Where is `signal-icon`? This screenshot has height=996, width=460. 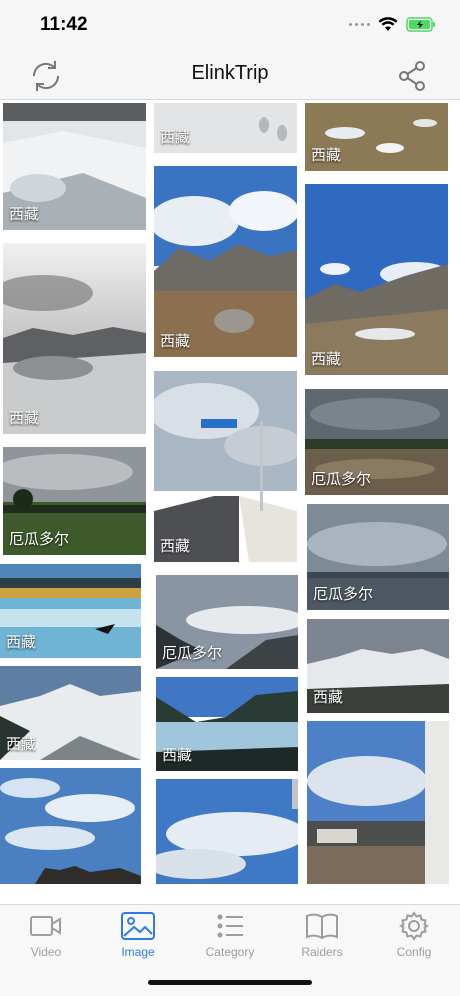 signal-icon is located at coordinates (359, 24).